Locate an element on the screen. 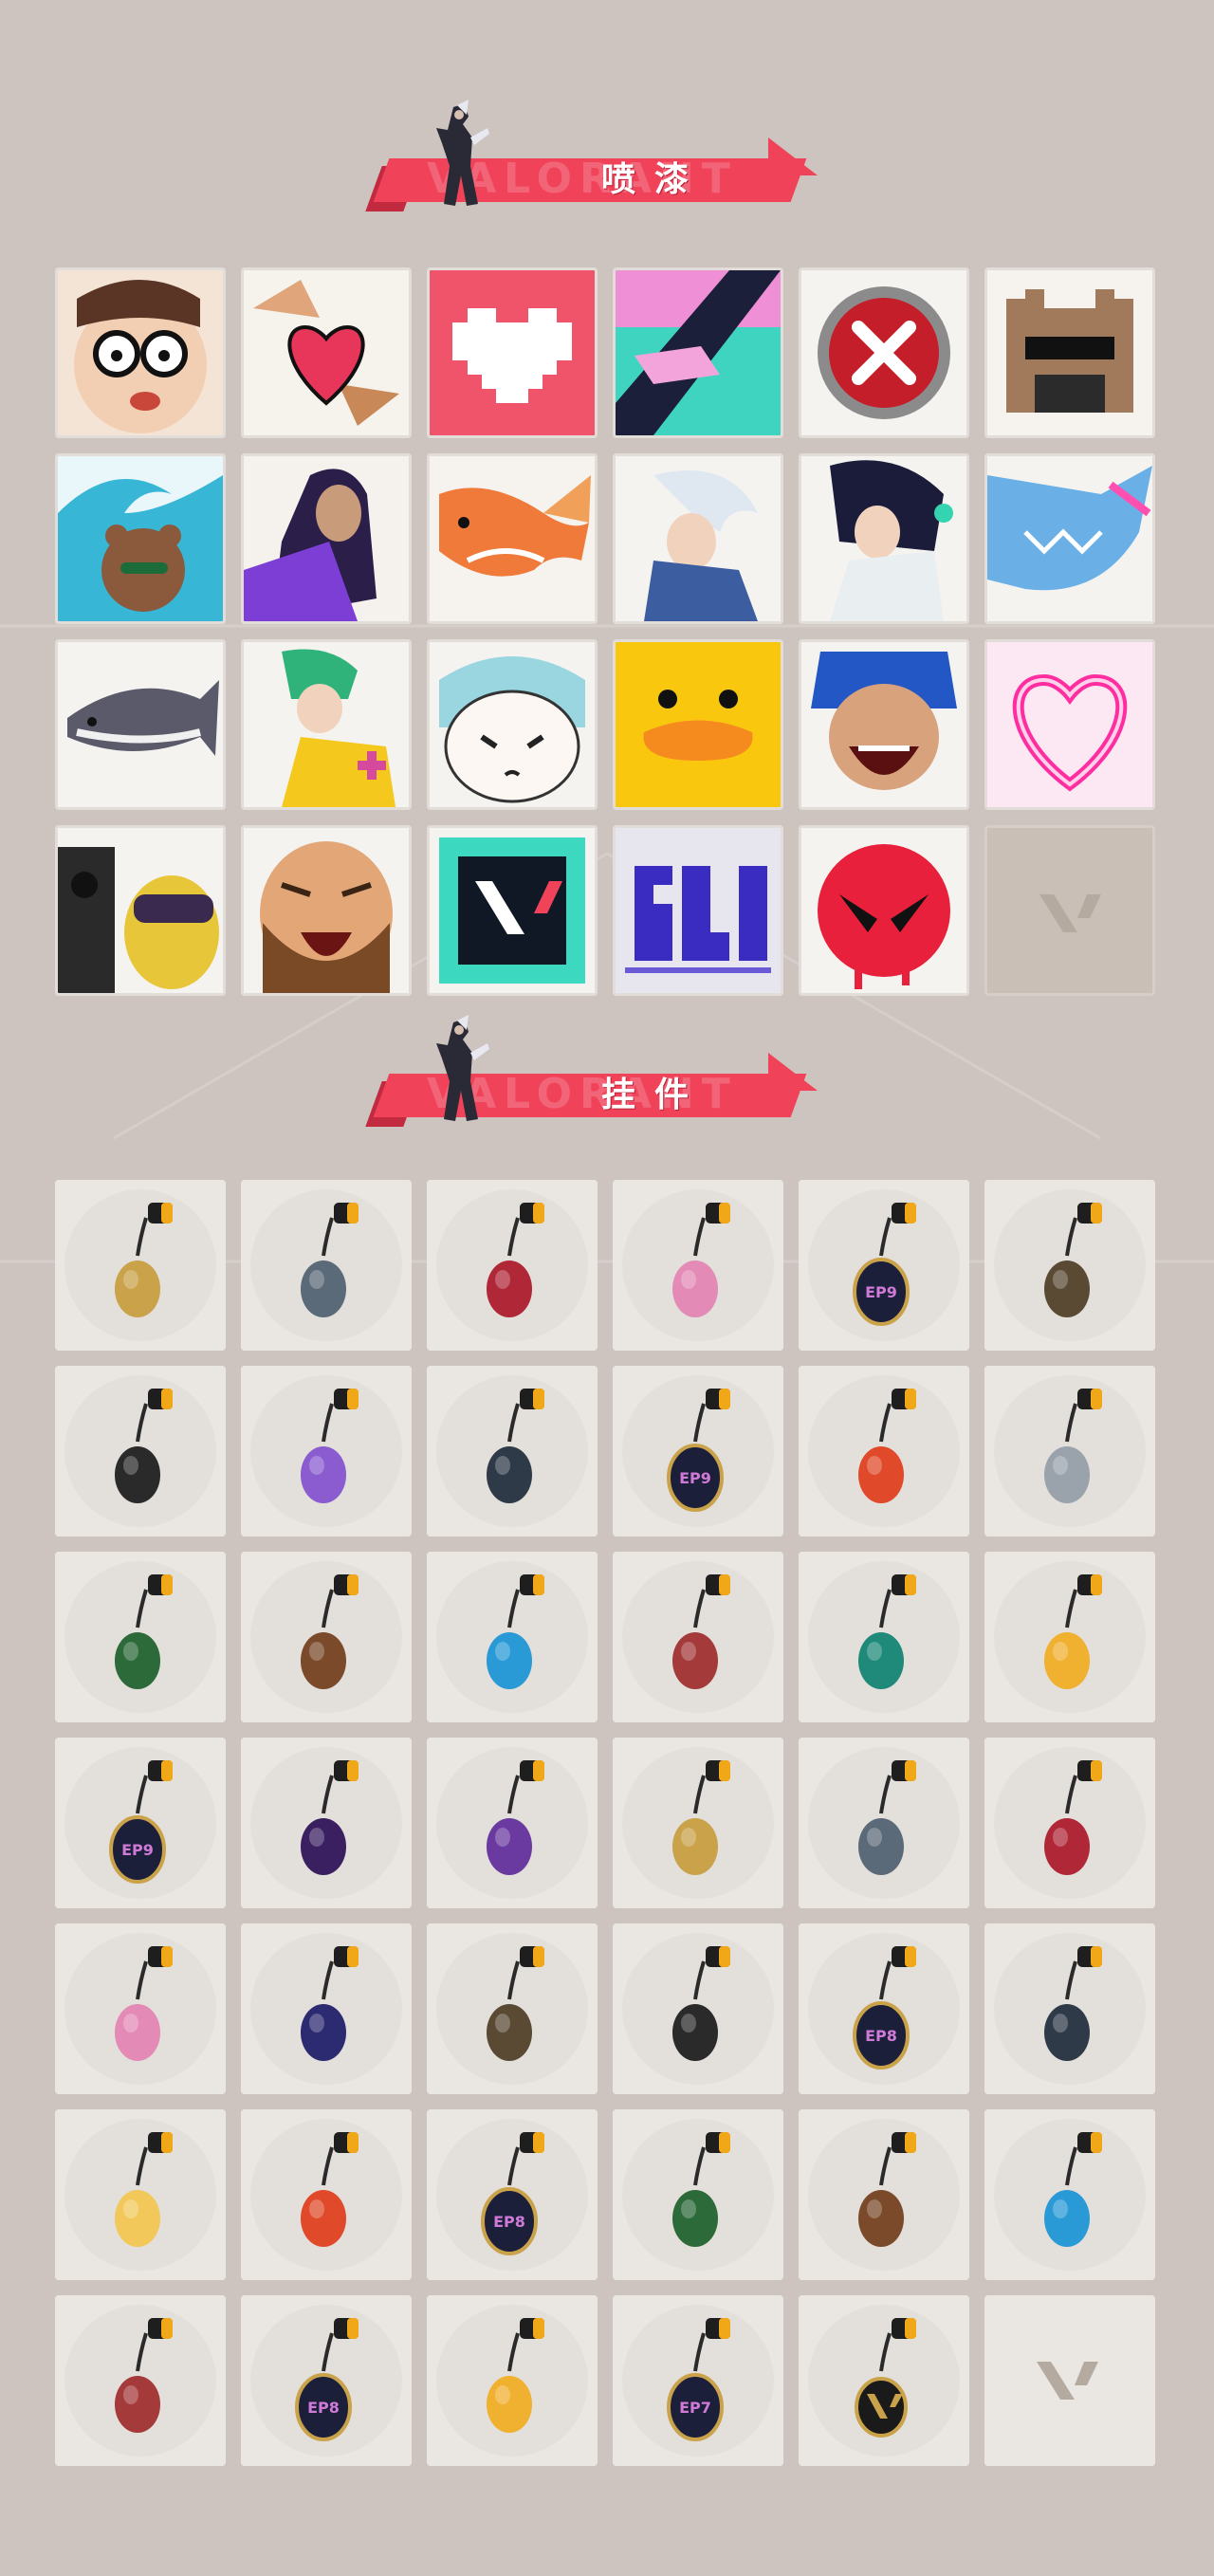  lute-buddy-icon is located at coordinates (887, 1631).